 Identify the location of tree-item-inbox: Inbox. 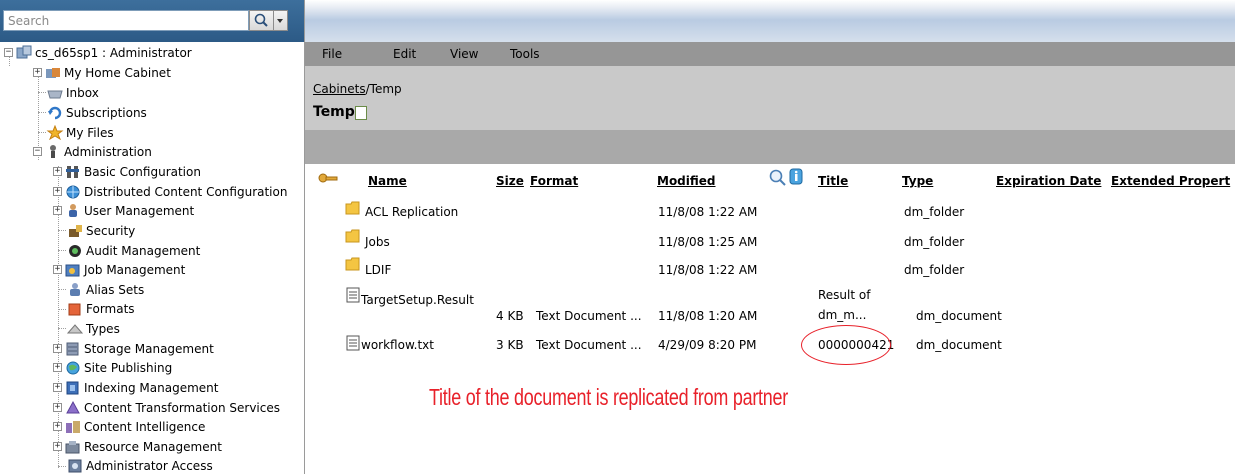
(72, 93).